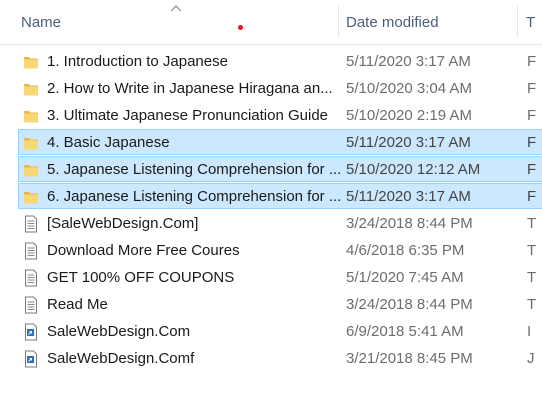 The width and height of the screenshot is (542, 412). What do you see at coordinates (405, 250) in the screenshot?
I see `file-date-modified: 4/6/2018 6:35 PM` at bounding box center [405, 250].